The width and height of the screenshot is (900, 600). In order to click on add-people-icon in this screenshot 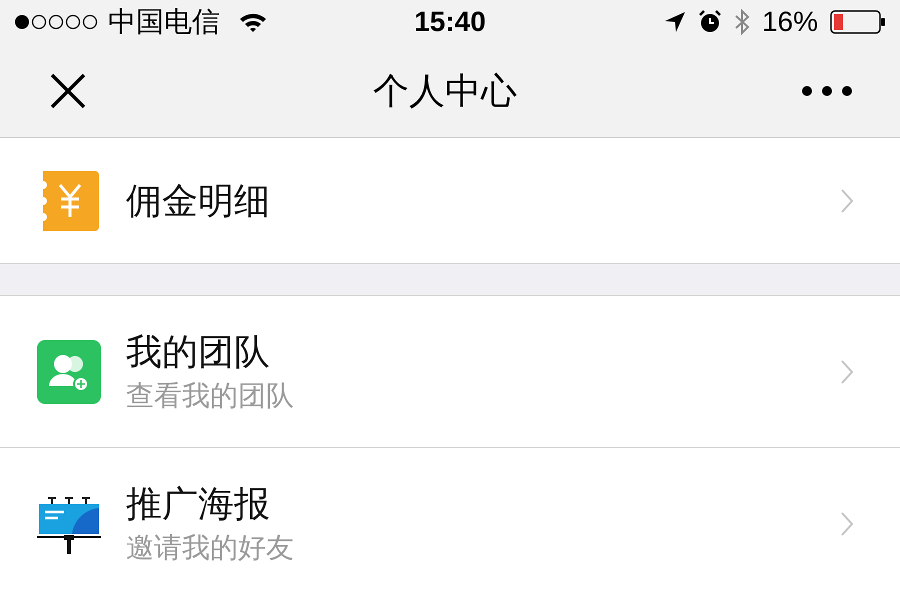, I will do `click(69, 372)`.